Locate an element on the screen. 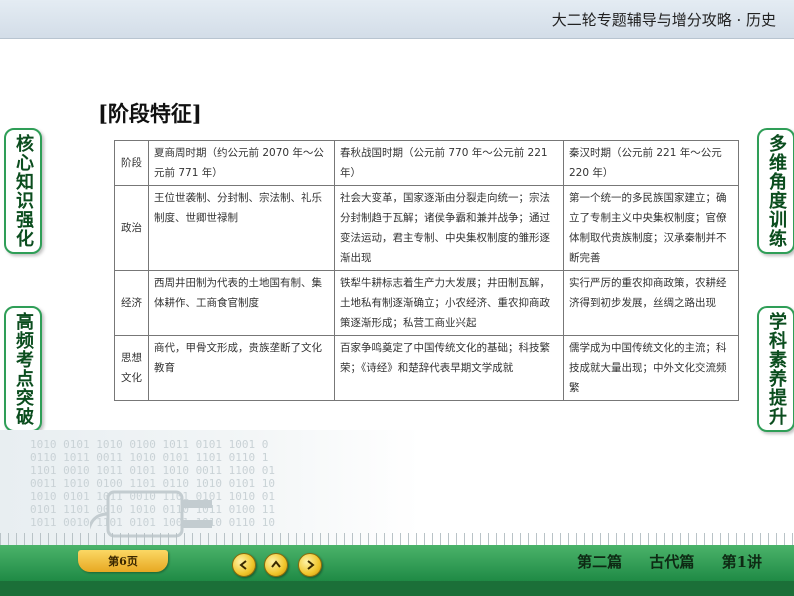 This screenshot has width=794, height=596. side-tab-frequent-points: 高频考点突破 is located at coordinates (23, 369).